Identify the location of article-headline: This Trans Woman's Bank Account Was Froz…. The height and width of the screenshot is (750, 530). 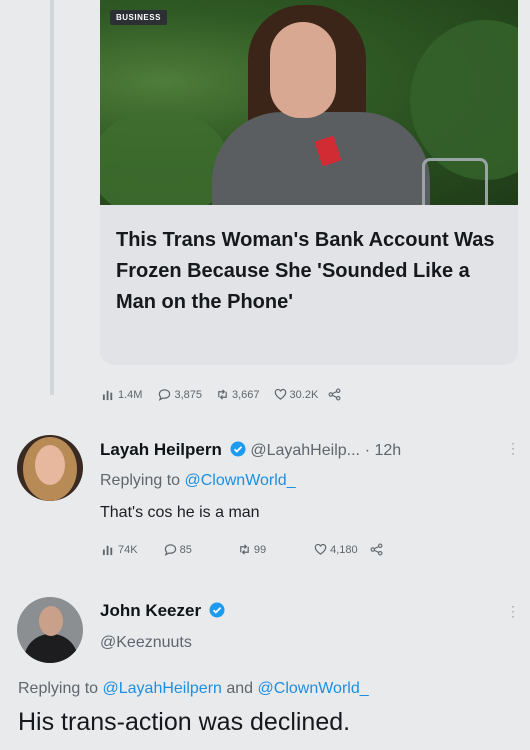
(313, 271).